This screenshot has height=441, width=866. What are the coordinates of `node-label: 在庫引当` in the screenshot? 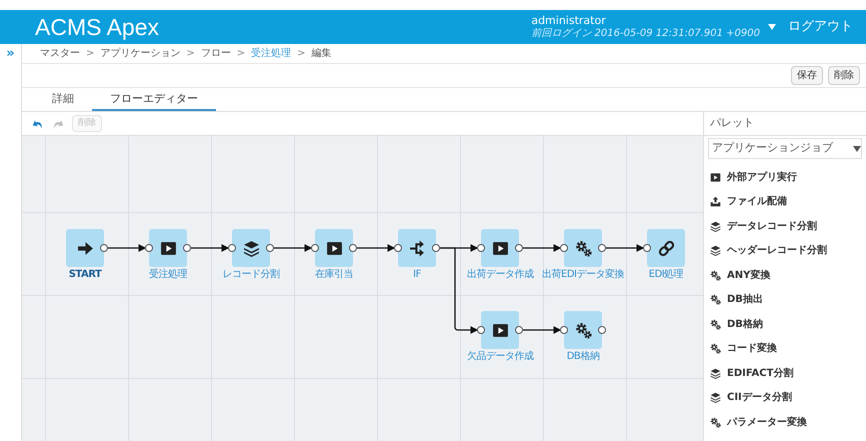 It's located at (334, 275).